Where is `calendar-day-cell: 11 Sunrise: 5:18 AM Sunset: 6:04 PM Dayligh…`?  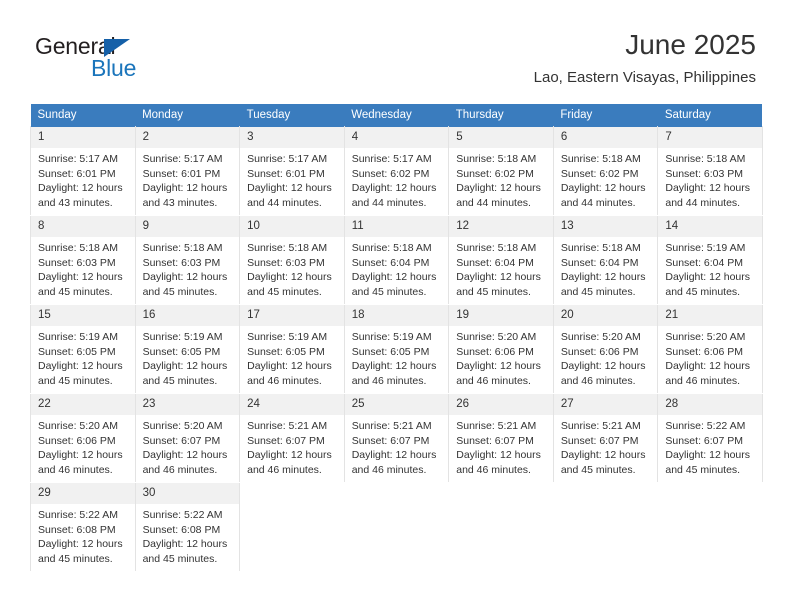 calendar-day-cell: 11 Sunrise: 5:18 AM Sunset: 6:04 PM Dayligh… is located at coordinates (396, 260).